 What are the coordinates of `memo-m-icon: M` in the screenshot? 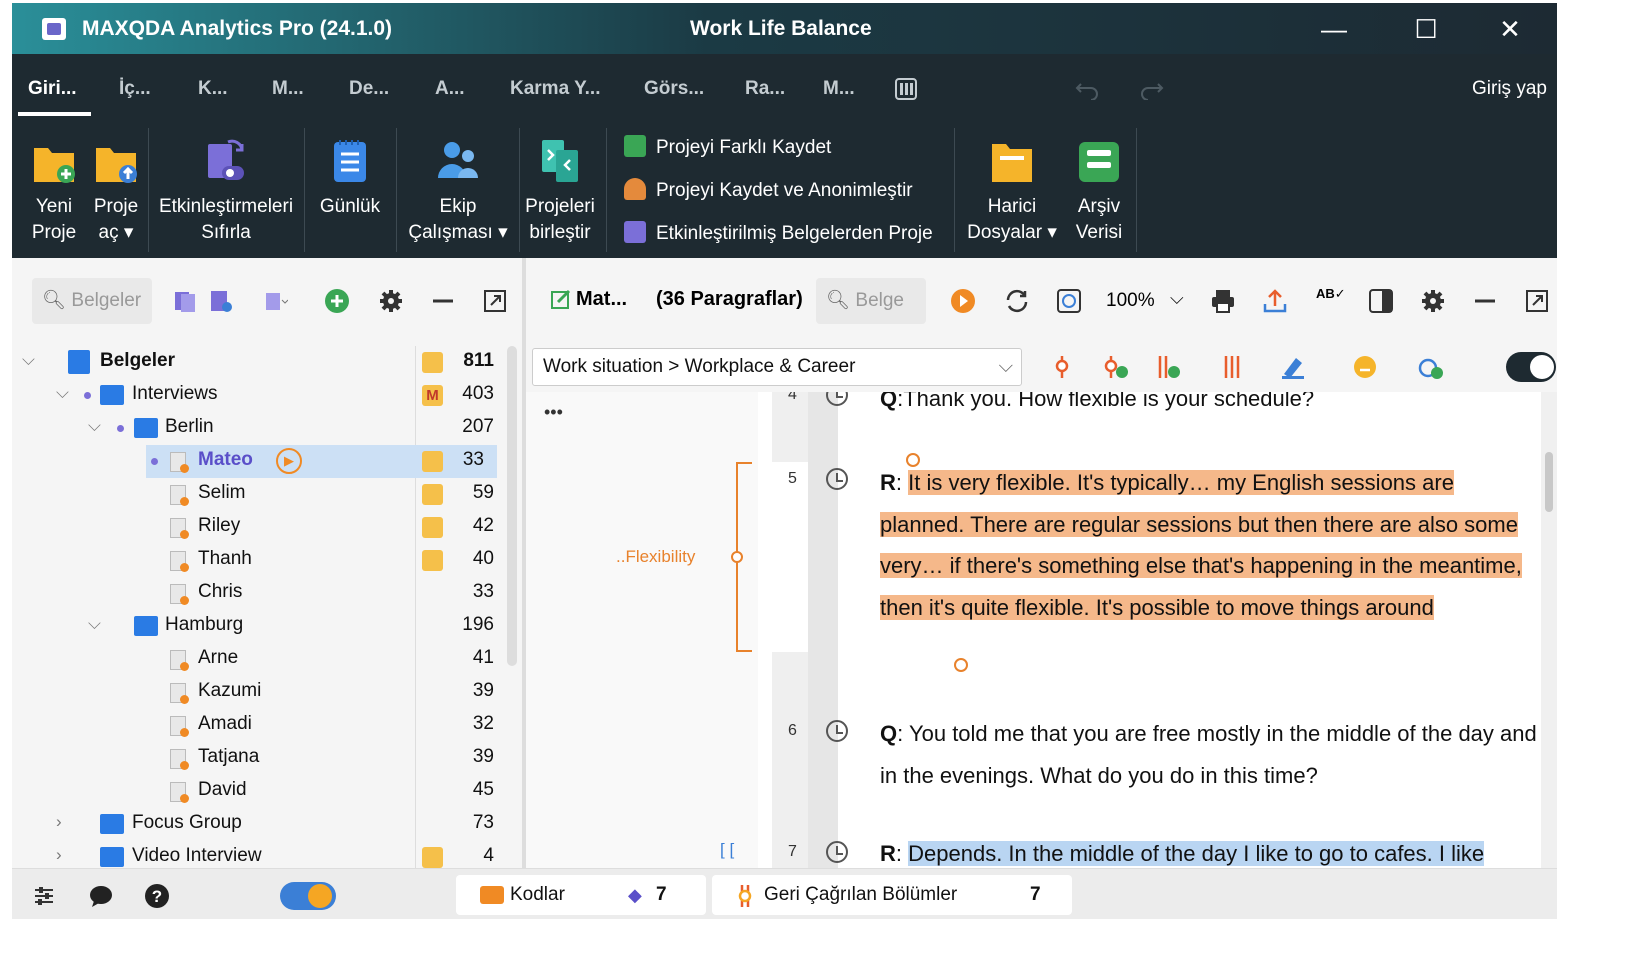 It's located at (432, 395).